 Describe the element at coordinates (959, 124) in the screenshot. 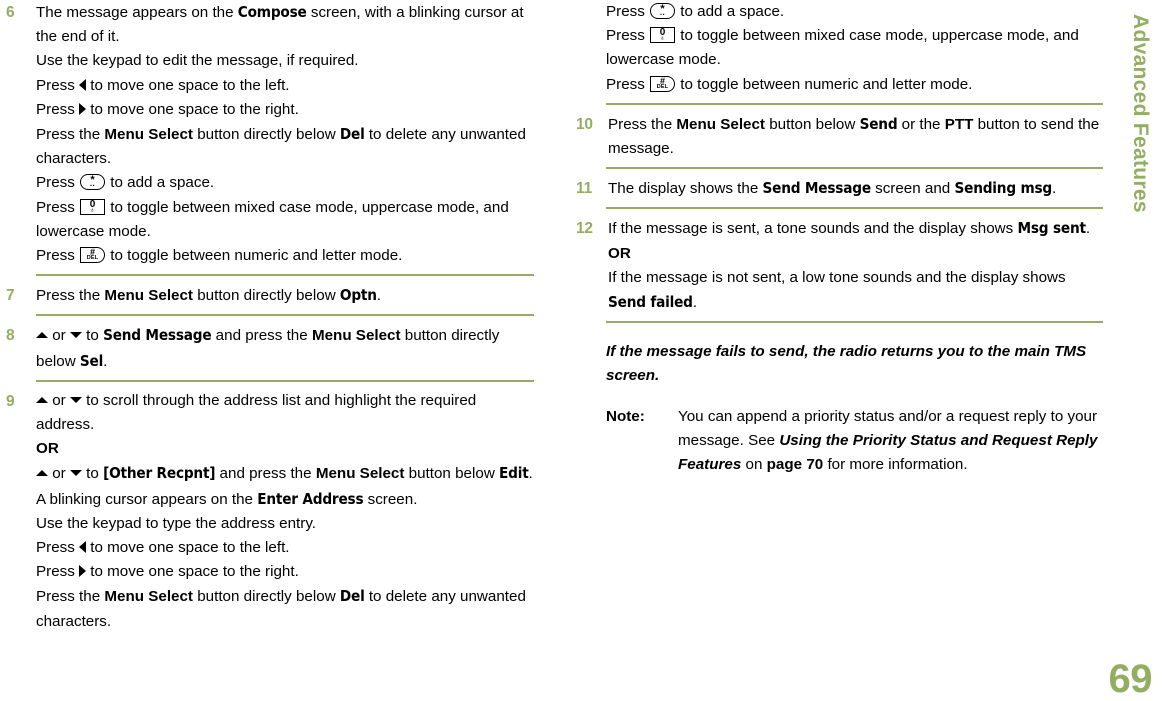

I see `emphasis-text: PTT` at that location.